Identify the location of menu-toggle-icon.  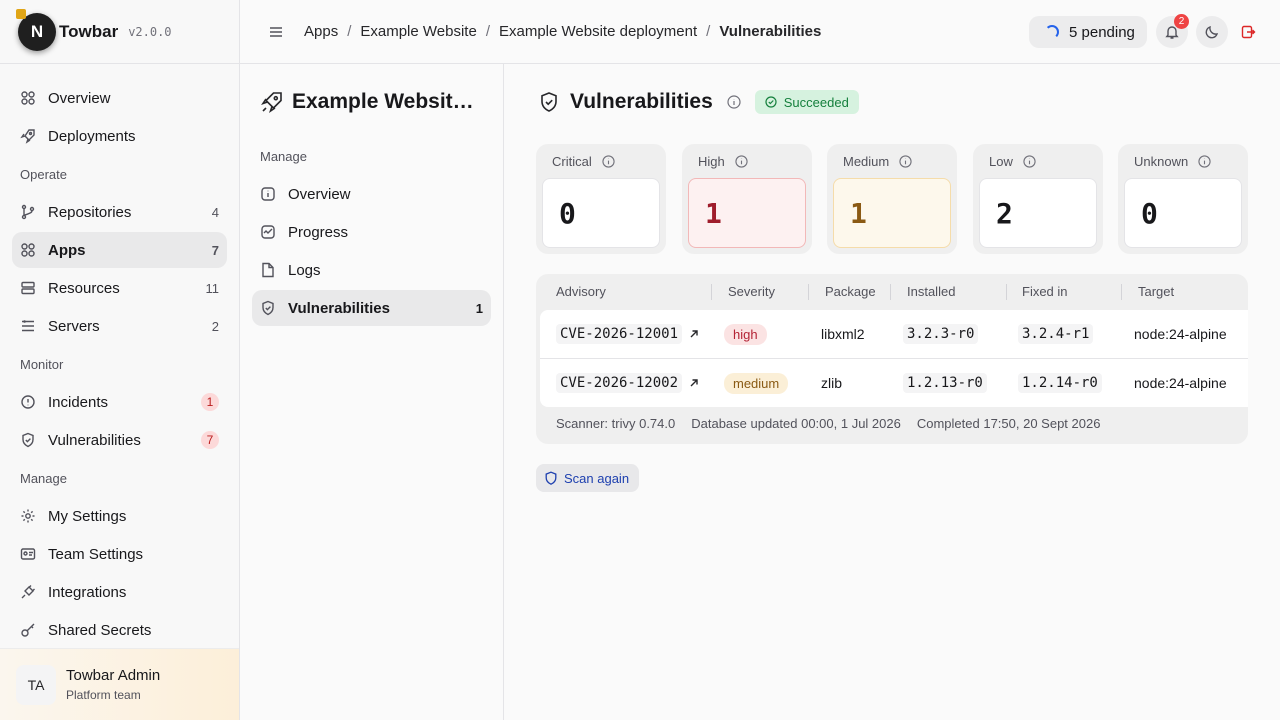
(276, 32).